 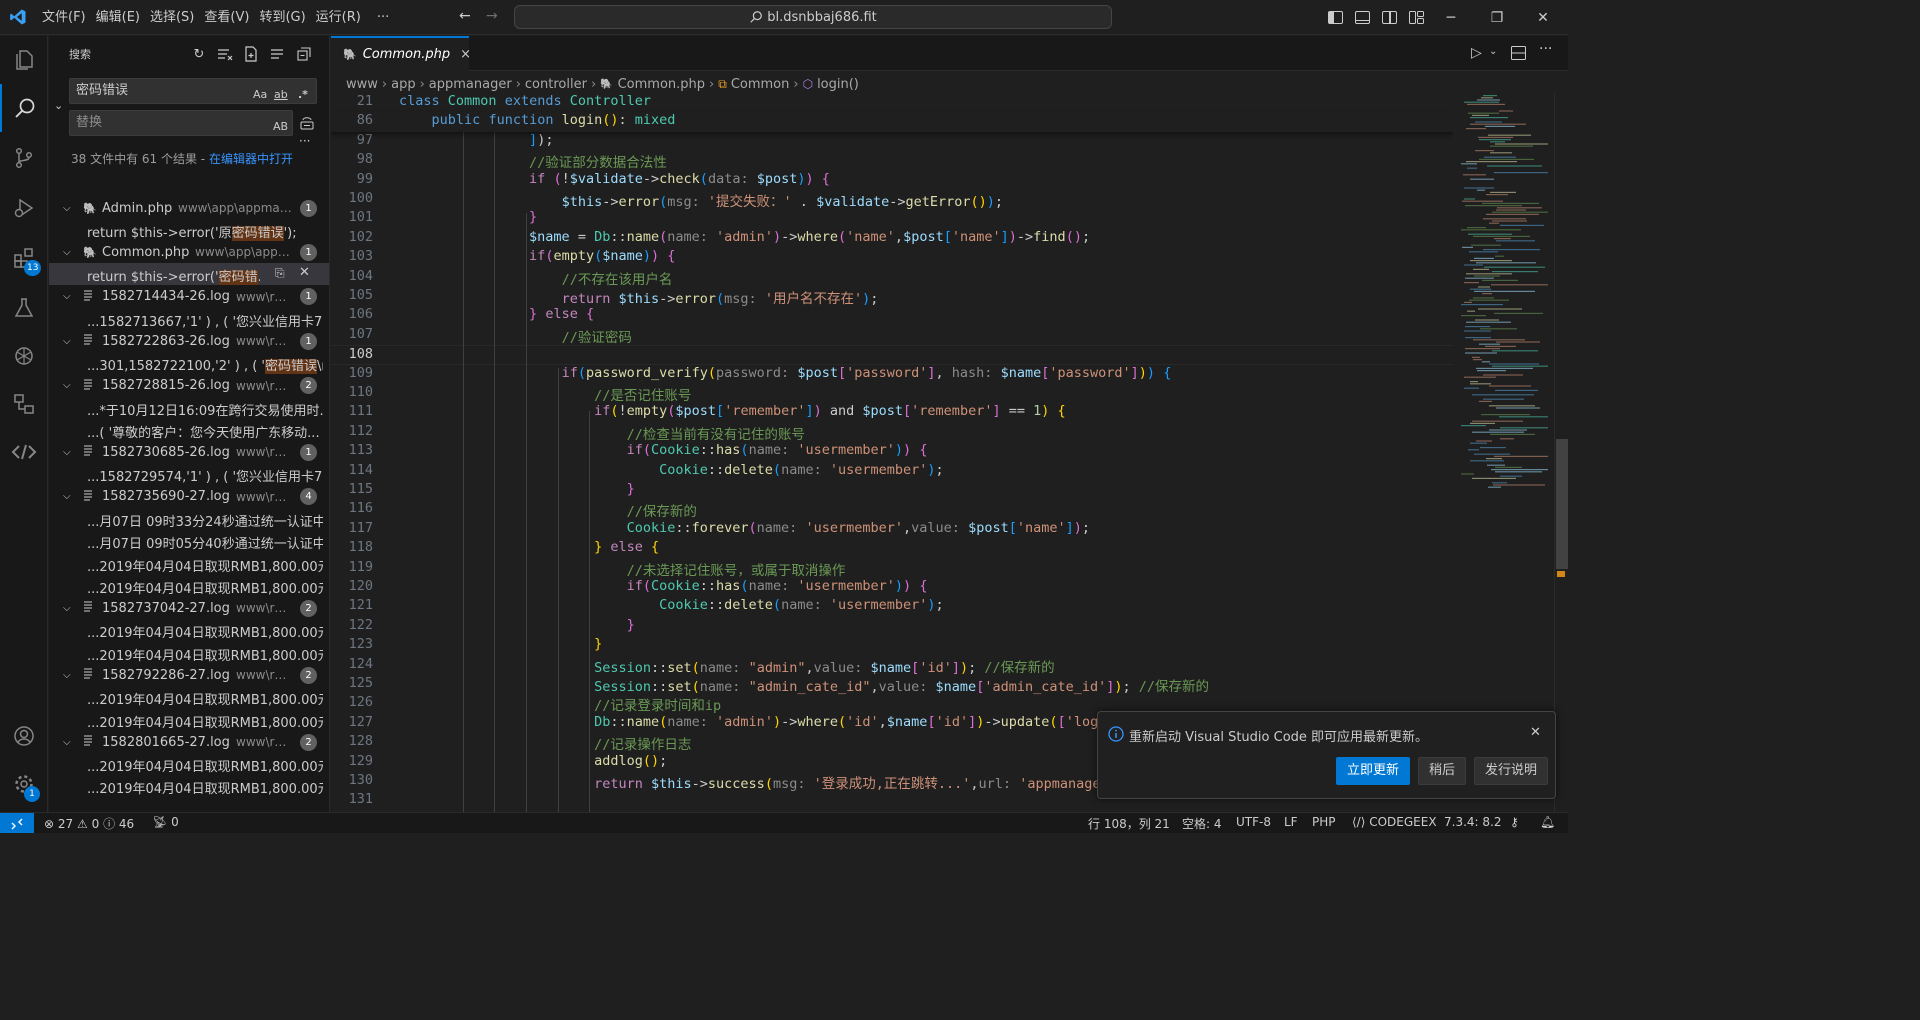 I want to click on view-as-tree-icon, so click(x=277, y=54).